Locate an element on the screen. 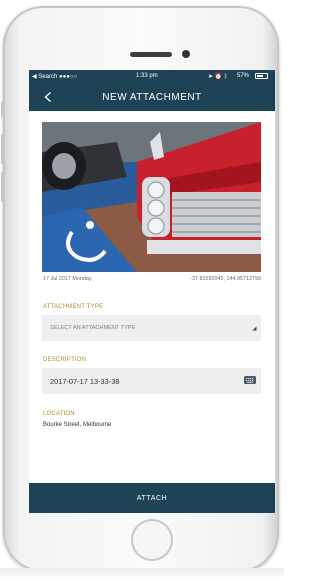  photo-date: 17 Jul 2017 Monday is located at coordinates (67, 279).